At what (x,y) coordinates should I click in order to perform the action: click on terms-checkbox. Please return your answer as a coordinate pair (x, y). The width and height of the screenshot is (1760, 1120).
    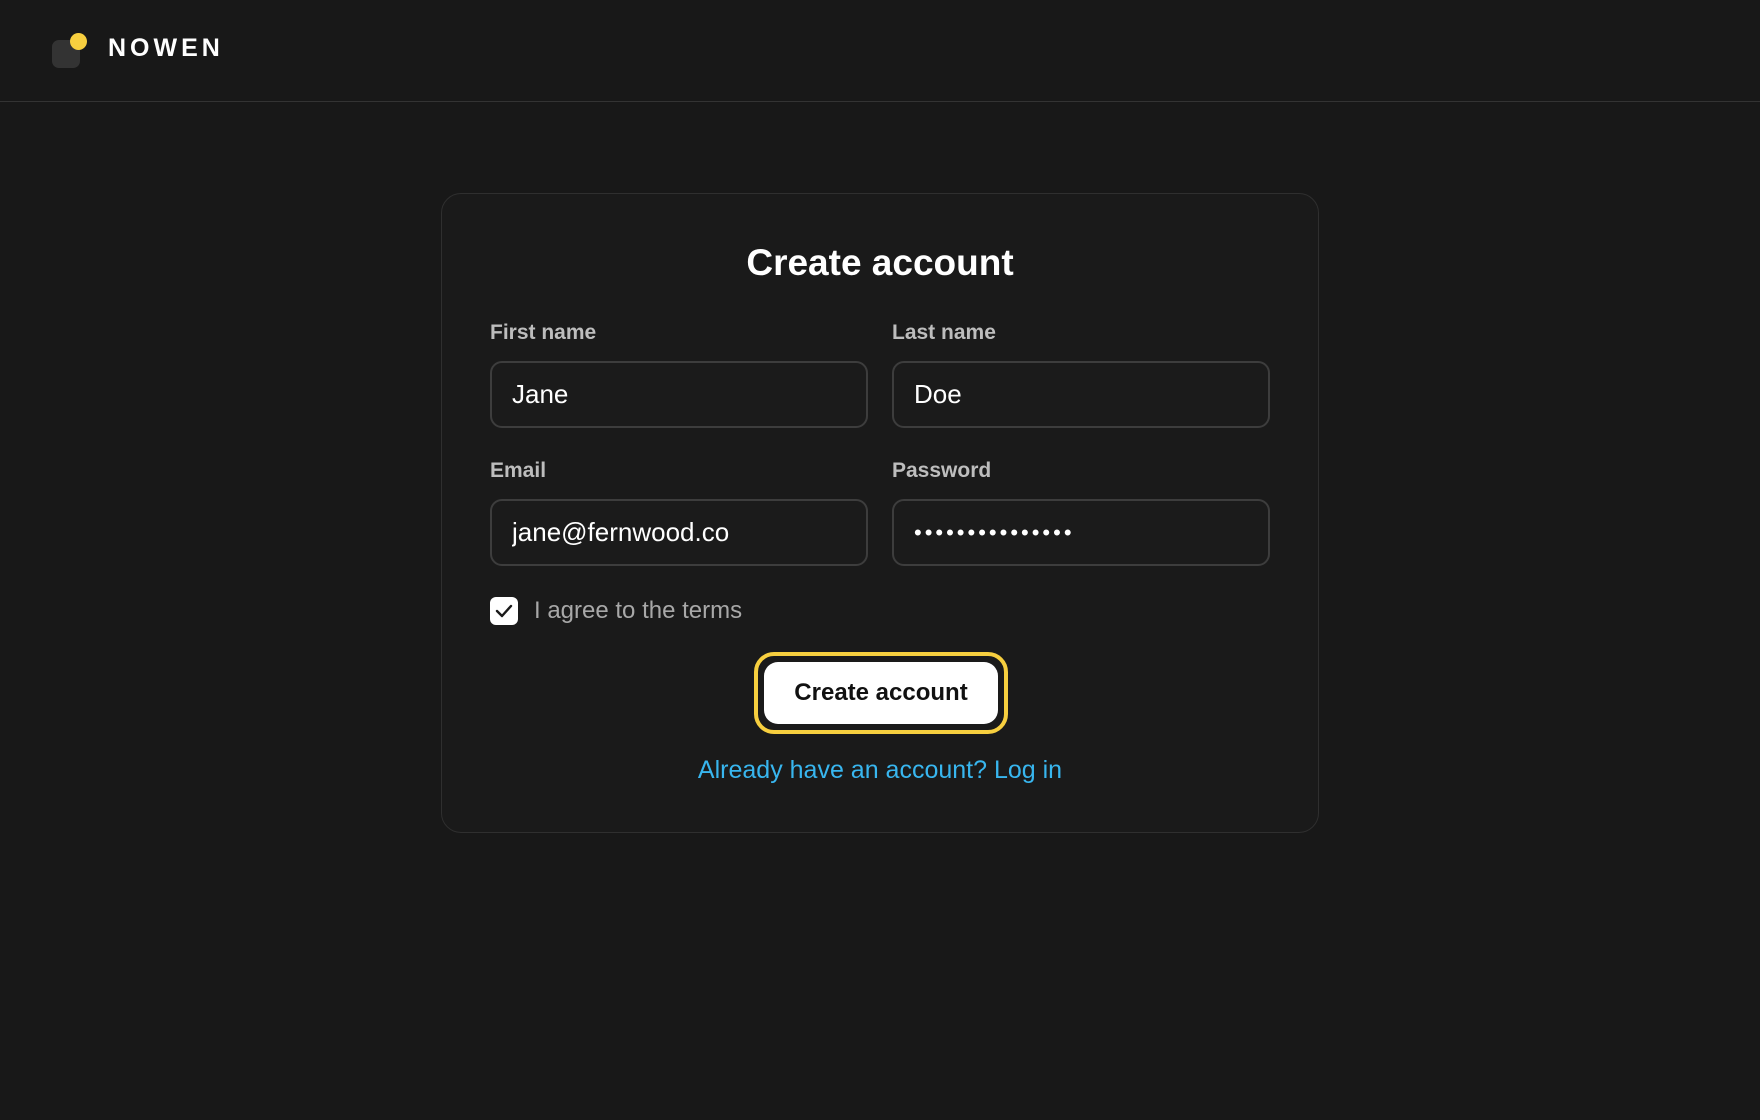
    Looking at the image, I should click on (504, 611).